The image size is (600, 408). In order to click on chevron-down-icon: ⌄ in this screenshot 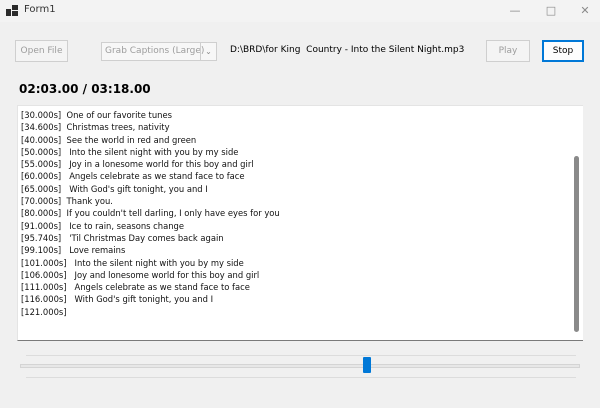, I will do `click(208, 51)`.